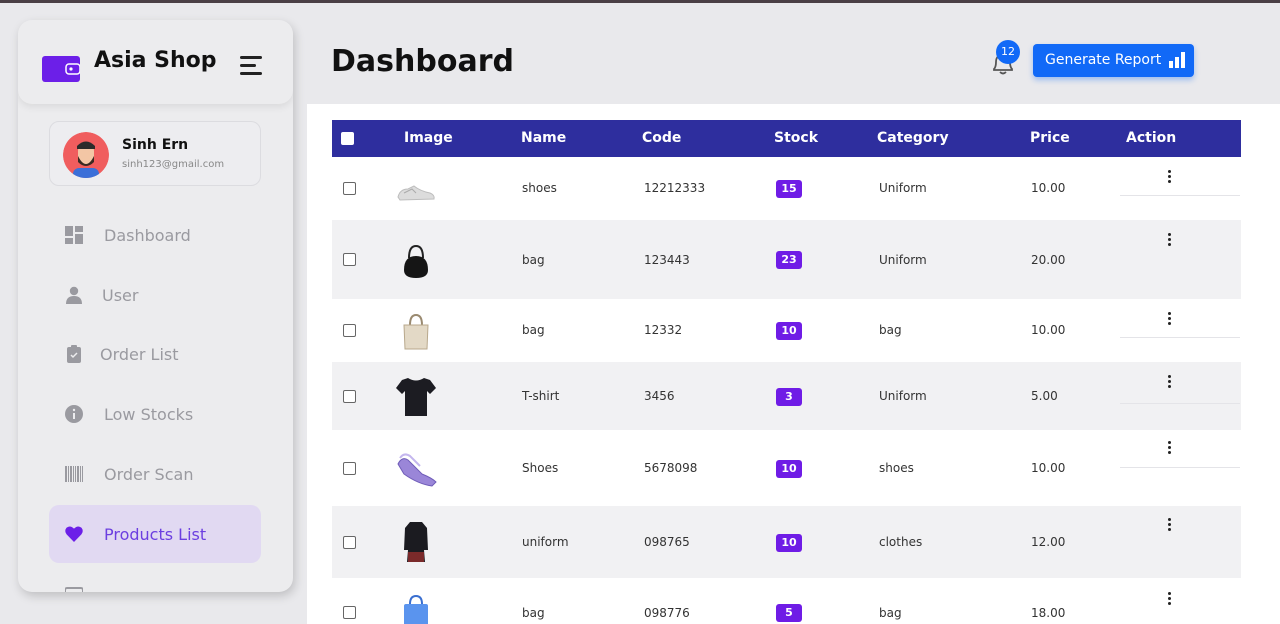 This screenshot has width=1280, height=624. I want to click on nav-label: Low Stocks, so click(149, 414).